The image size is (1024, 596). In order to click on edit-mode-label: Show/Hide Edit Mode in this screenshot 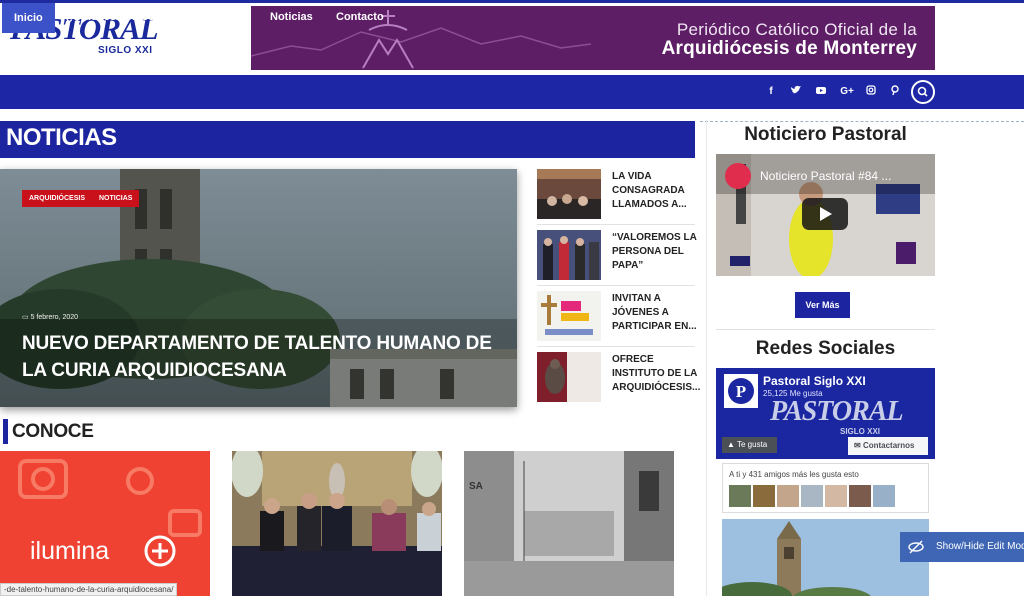, I will do `click(980, 546)`.